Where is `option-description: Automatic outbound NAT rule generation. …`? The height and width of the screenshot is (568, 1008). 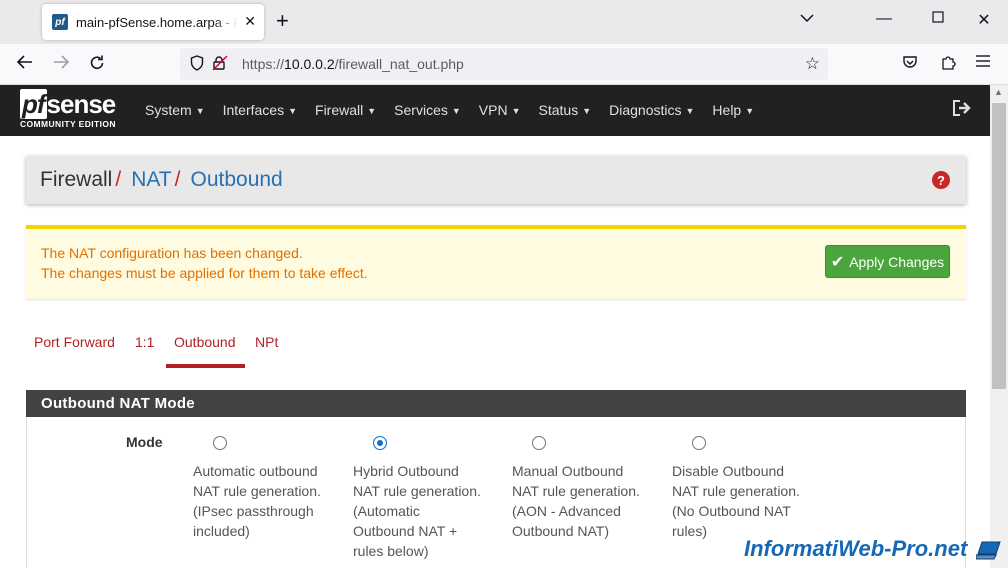 option-description: Automatic outbound NAT rule generation. … is located at coordinates (257, 501).